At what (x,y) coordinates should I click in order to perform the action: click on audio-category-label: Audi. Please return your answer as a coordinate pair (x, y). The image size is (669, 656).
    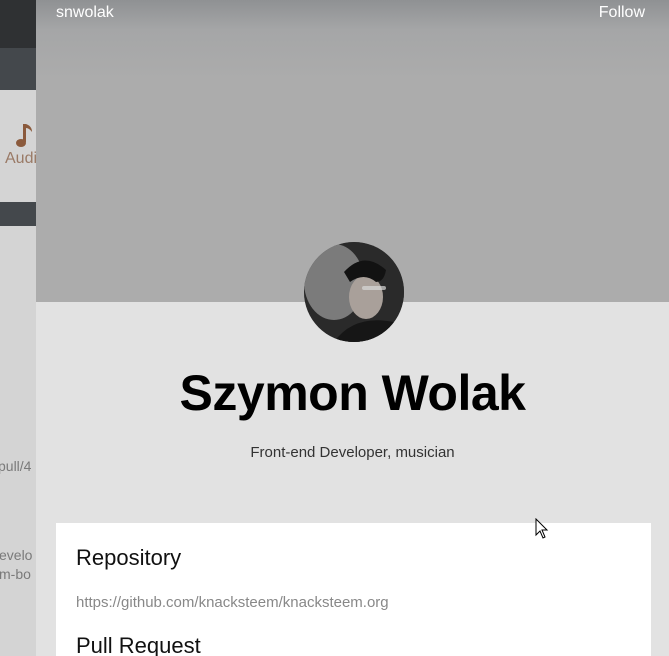
    Looking at the image, I should click on (20, 159).